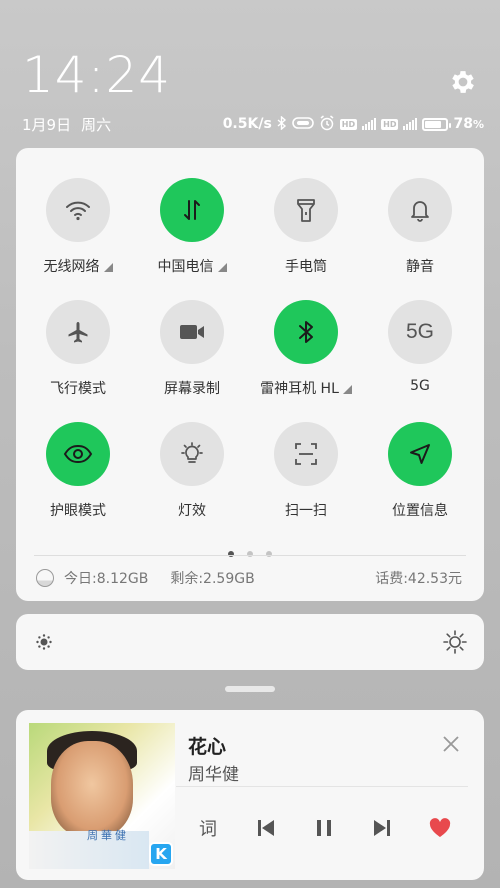 The height and width of the screenshot is (888, 500). I want to click on toggle-label-text: 位置信息, so click(420, 511).